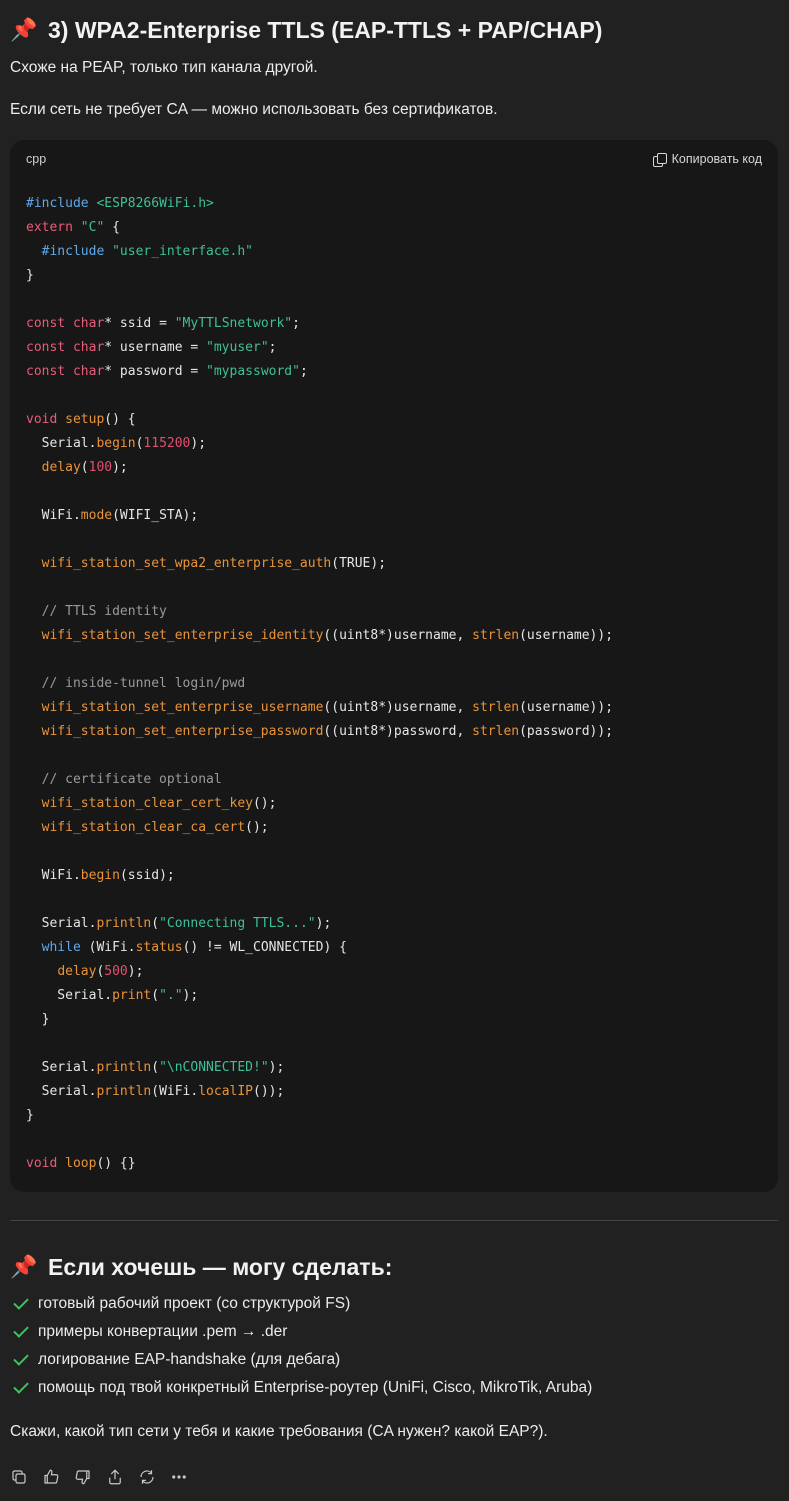 This screenshot has width=789, height=1501. What do you see at coordinates (84, 467) in the screenshot?
I see `code-line: delay(100);` at bounding box center [84, 467].